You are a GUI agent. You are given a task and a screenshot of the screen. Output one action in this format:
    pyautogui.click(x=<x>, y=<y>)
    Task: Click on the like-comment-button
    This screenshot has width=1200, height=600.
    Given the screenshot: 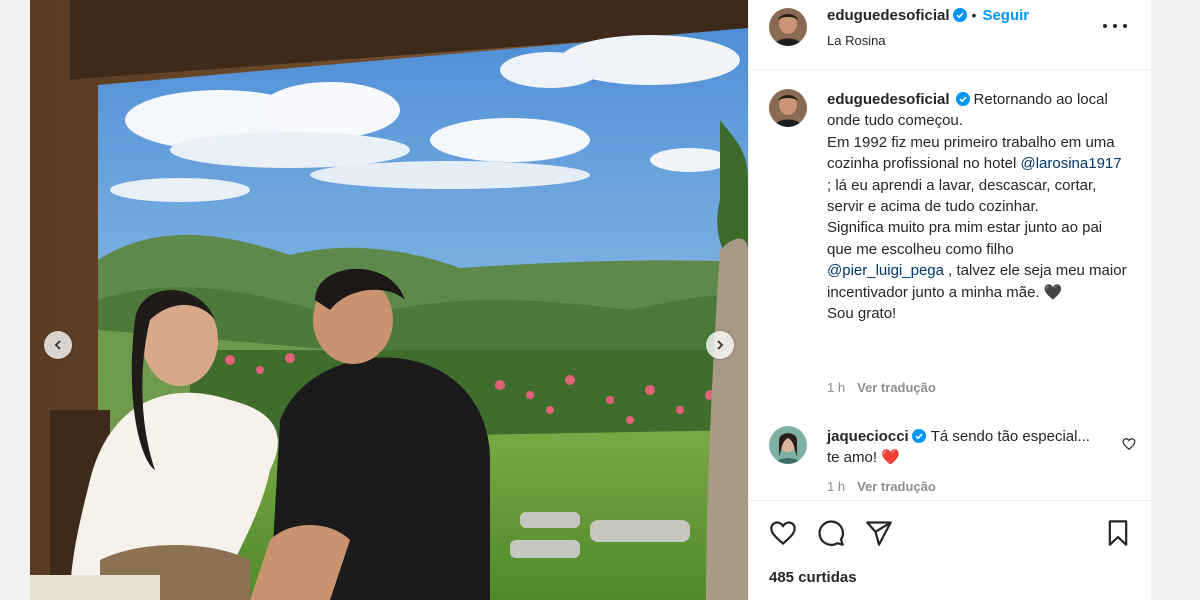 What is the action you would take?
    pyautogui.click(x=1129, y=444)
    